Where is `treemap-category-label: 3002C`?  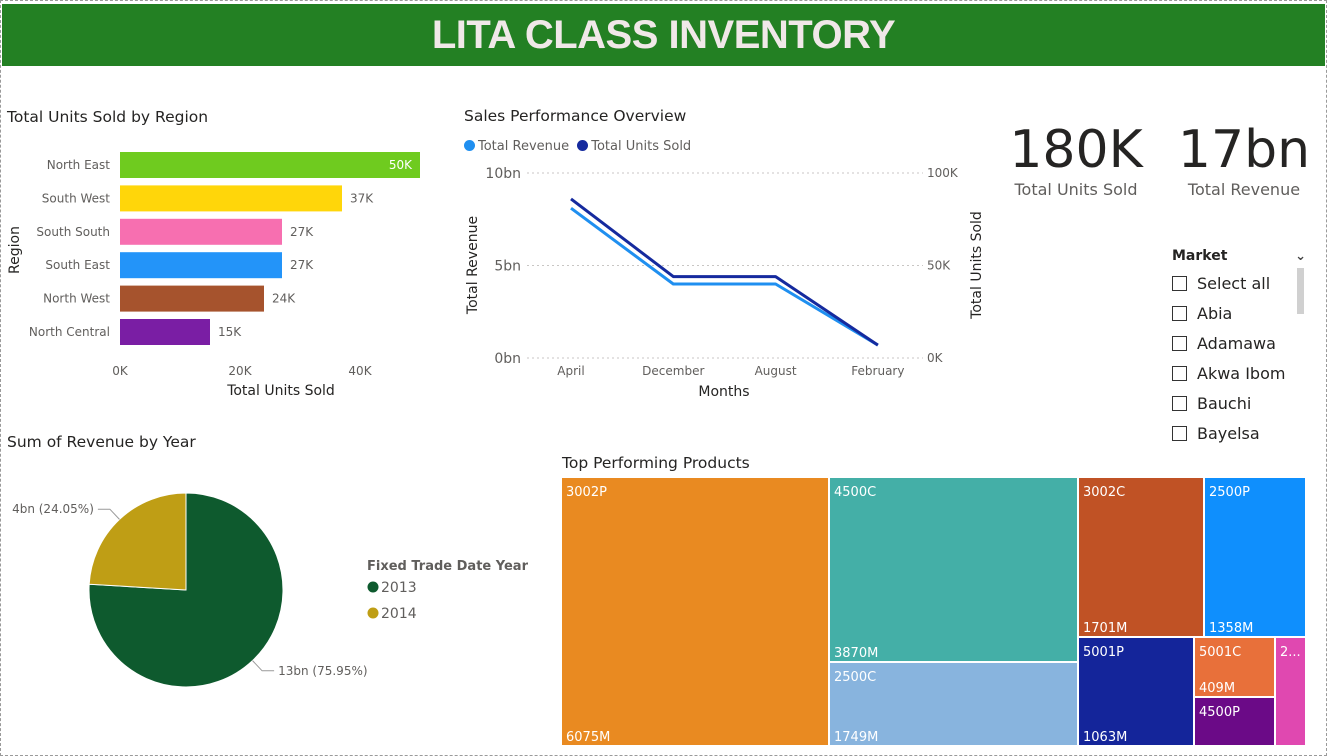
treemap-category-label: 3002C is located at coordinates (1104, 492).